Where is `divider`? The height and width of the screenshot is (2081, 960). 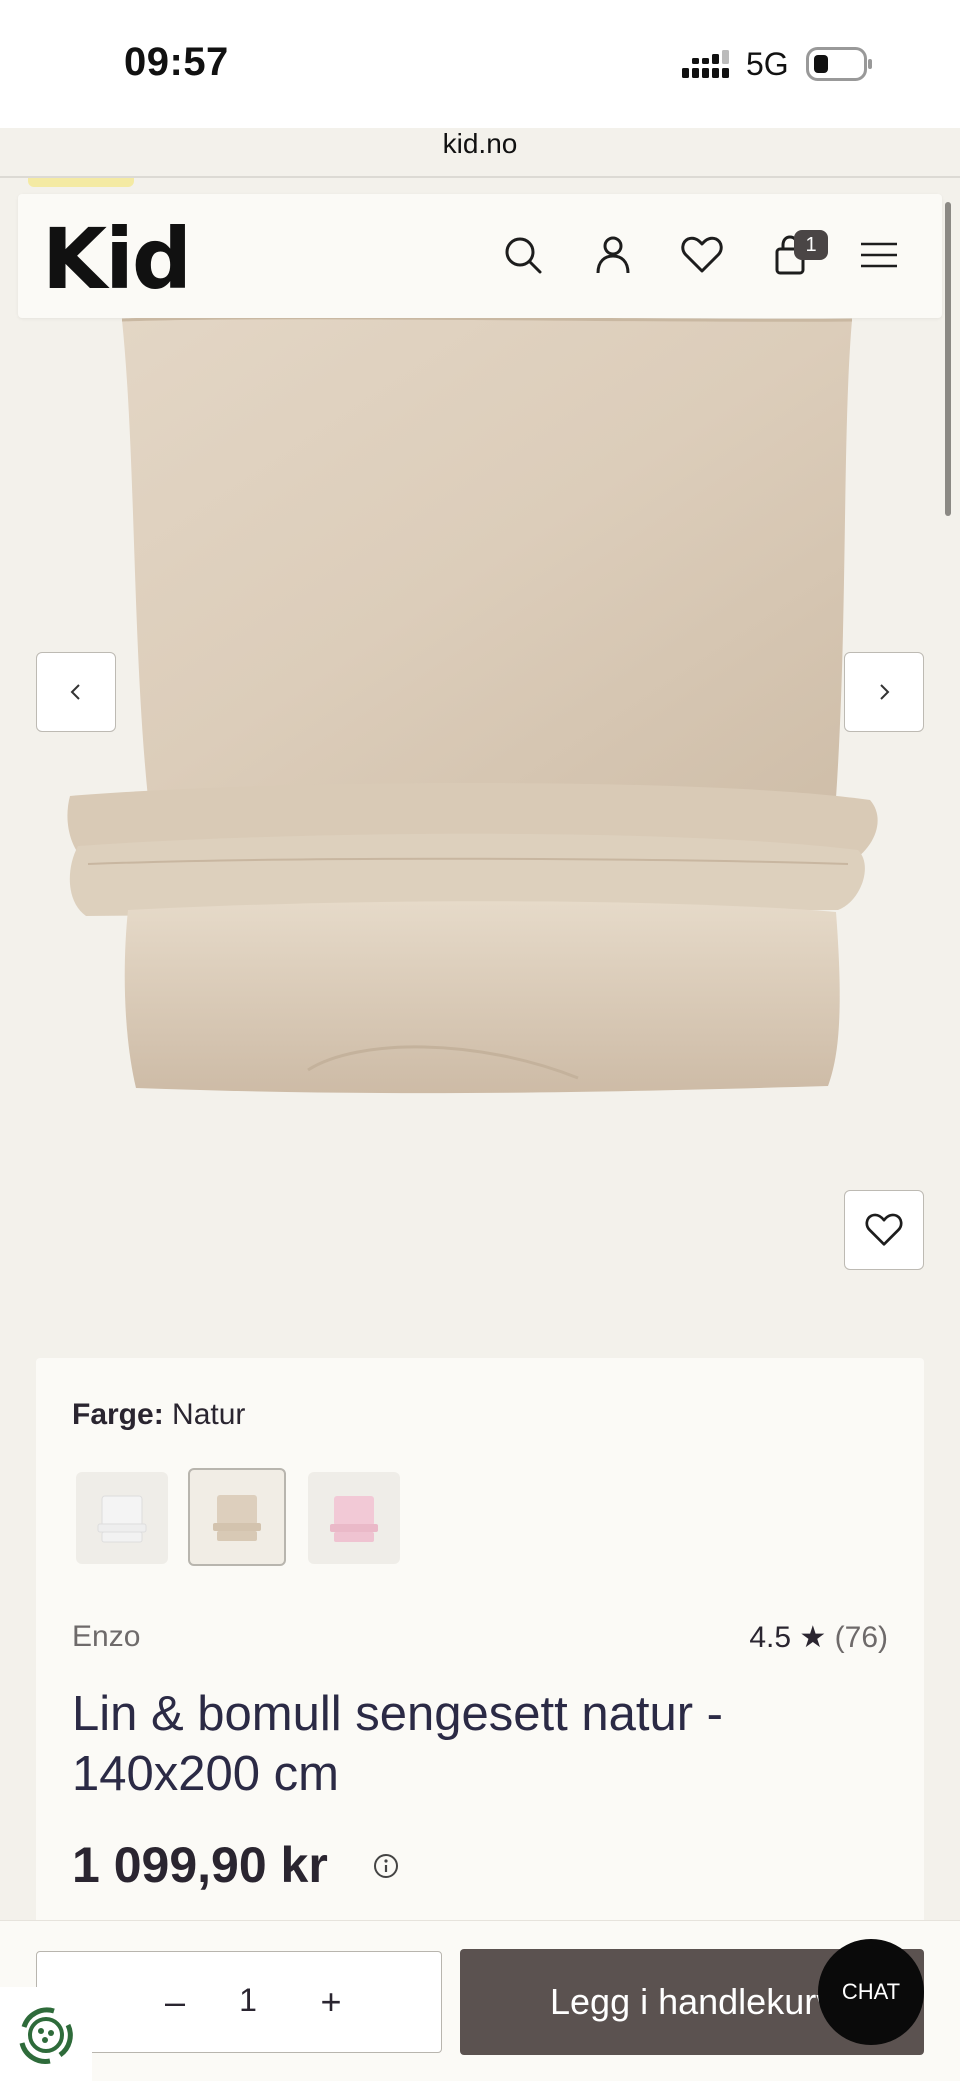
divider is located at coordinates (480, 177).